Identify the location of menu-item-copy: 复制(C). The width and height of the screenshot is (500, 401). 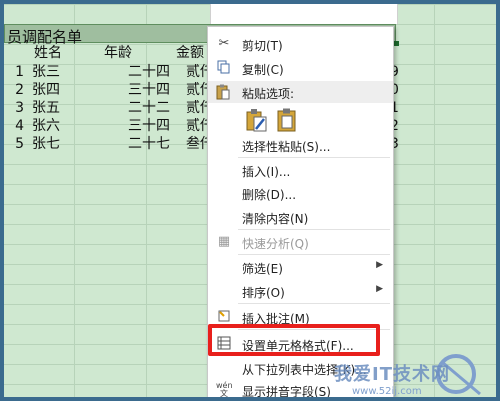
(300, 68).